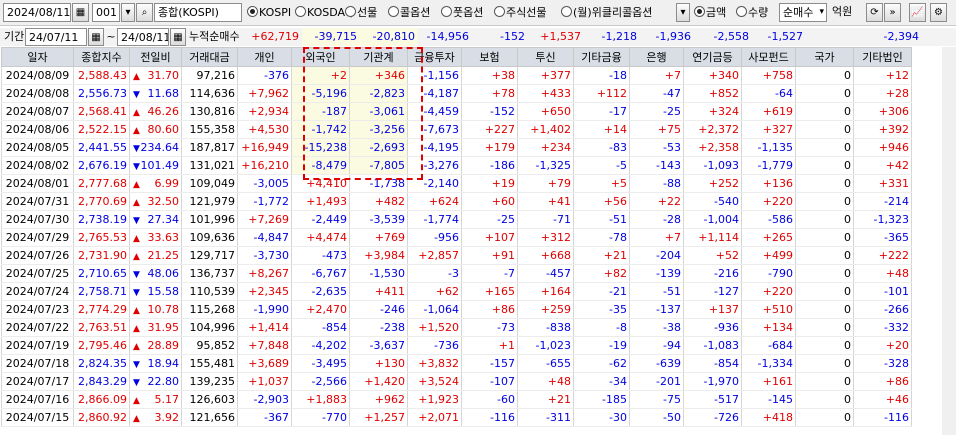 This screenshot has height=435, width=956. I want to click on period-from-input: 24/07/11, so click(56, 37).